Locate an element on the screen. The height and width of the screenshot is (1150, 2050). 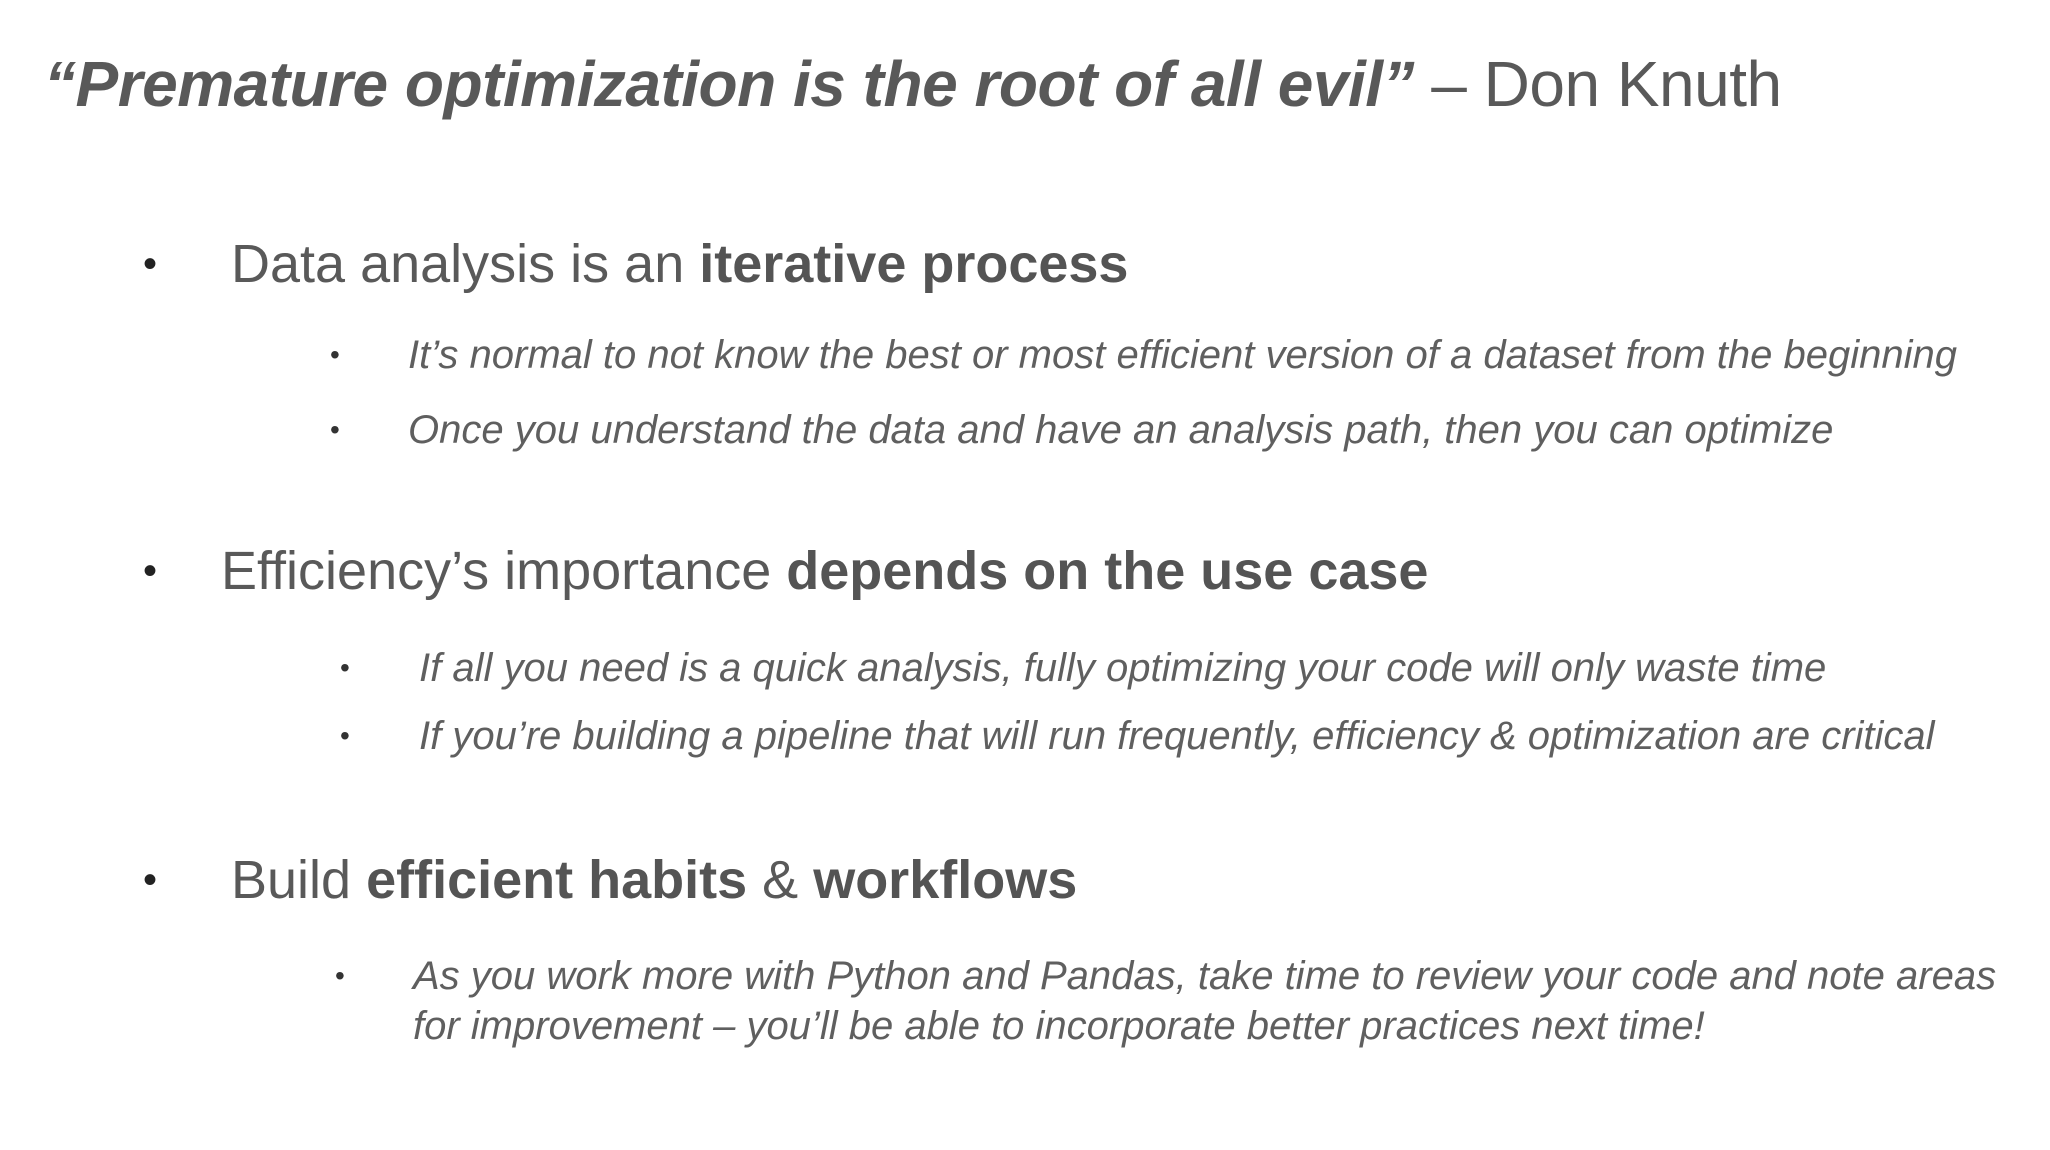
bullet-text-emphasis: iterative process is located at coordinates (914, 264).